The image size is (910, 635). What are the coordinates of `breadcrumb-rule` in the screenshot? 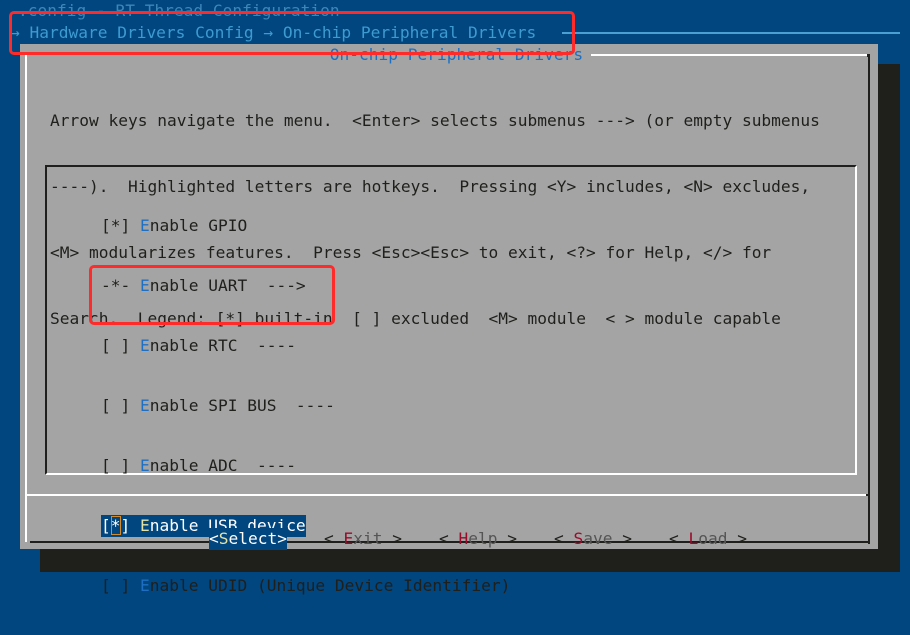 It's located at (731, 33).